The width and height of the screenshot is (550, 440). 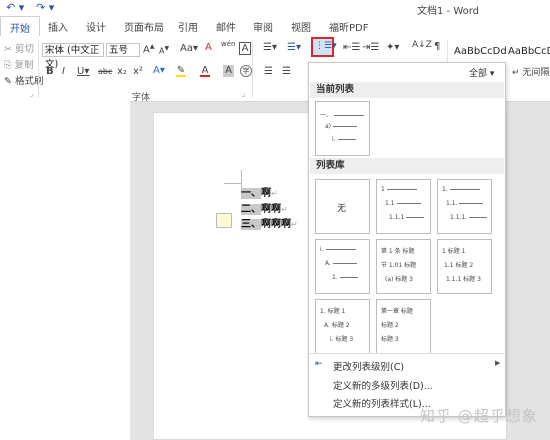 What do you see at coordinates (8, 49) in the screenshot?
I see `scissors-icon: ✂` at bounding box center [8, 49].